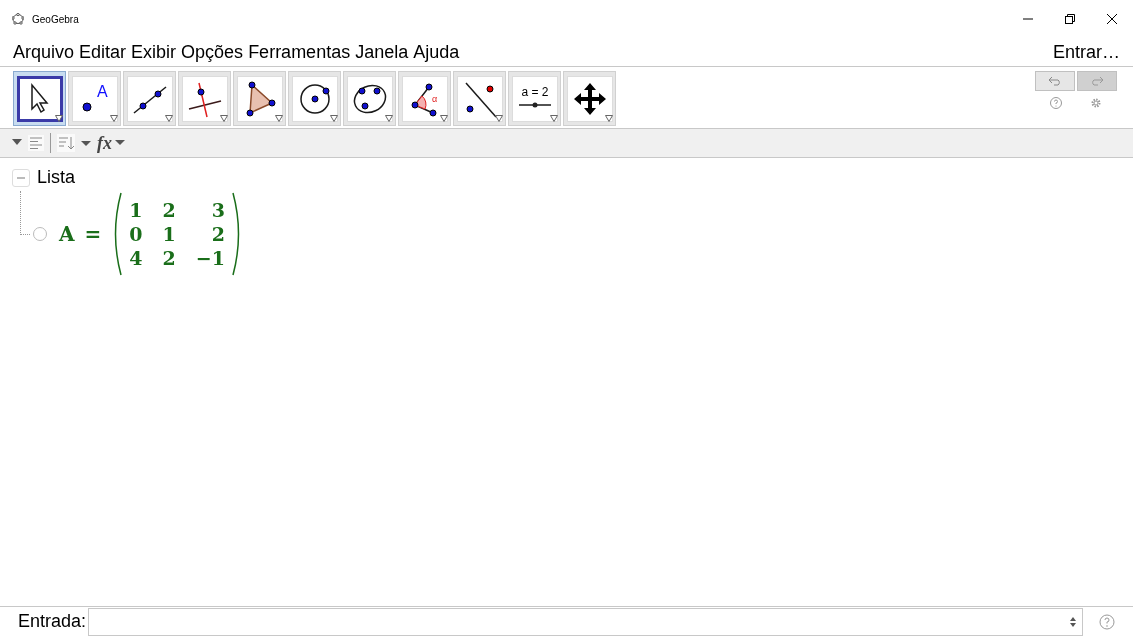 The width and height of the screenshot is (1133, 636). What do you see at coordinates (212, 52) in the screenshot?
I see `menu-item: Opções` at bounding box center [212, 52].